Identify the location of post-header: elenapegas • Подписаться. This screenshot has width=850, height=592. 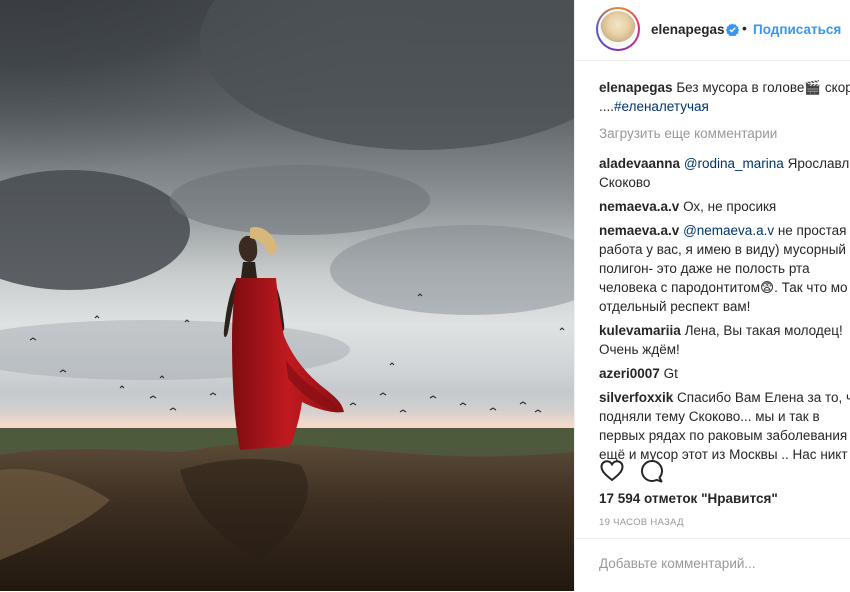
(712, 30).